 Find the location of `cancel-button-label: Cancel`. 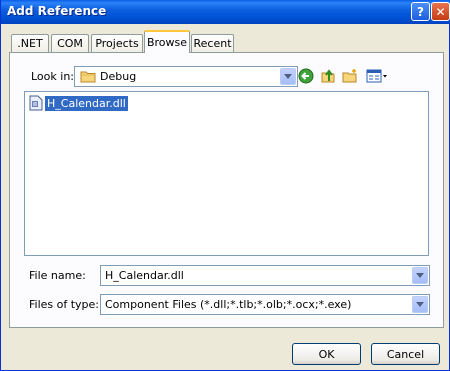

cancel-button-label: Cancel is located at coordinates (405, 354).